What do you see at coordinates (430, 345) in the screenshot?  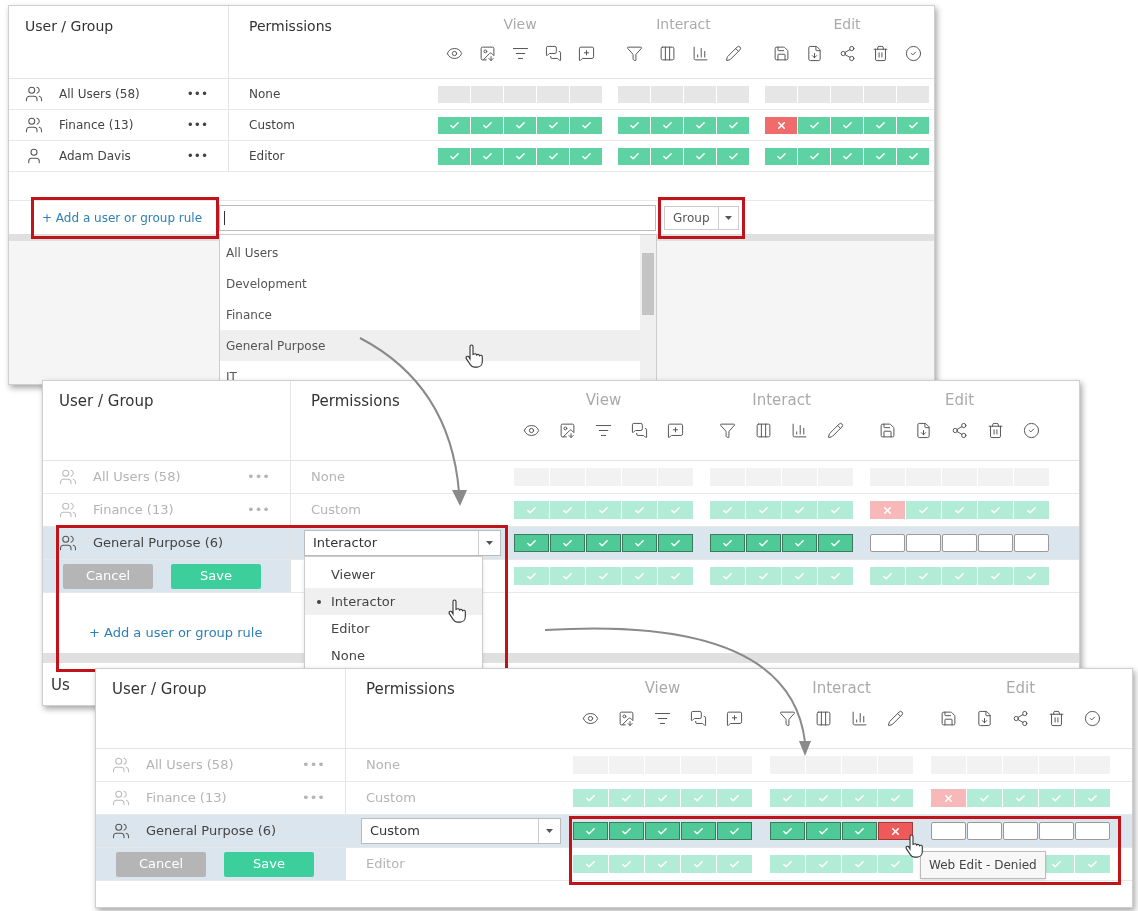 I see `suggestion-item: General Purpose` at bounding box center [430, 345].